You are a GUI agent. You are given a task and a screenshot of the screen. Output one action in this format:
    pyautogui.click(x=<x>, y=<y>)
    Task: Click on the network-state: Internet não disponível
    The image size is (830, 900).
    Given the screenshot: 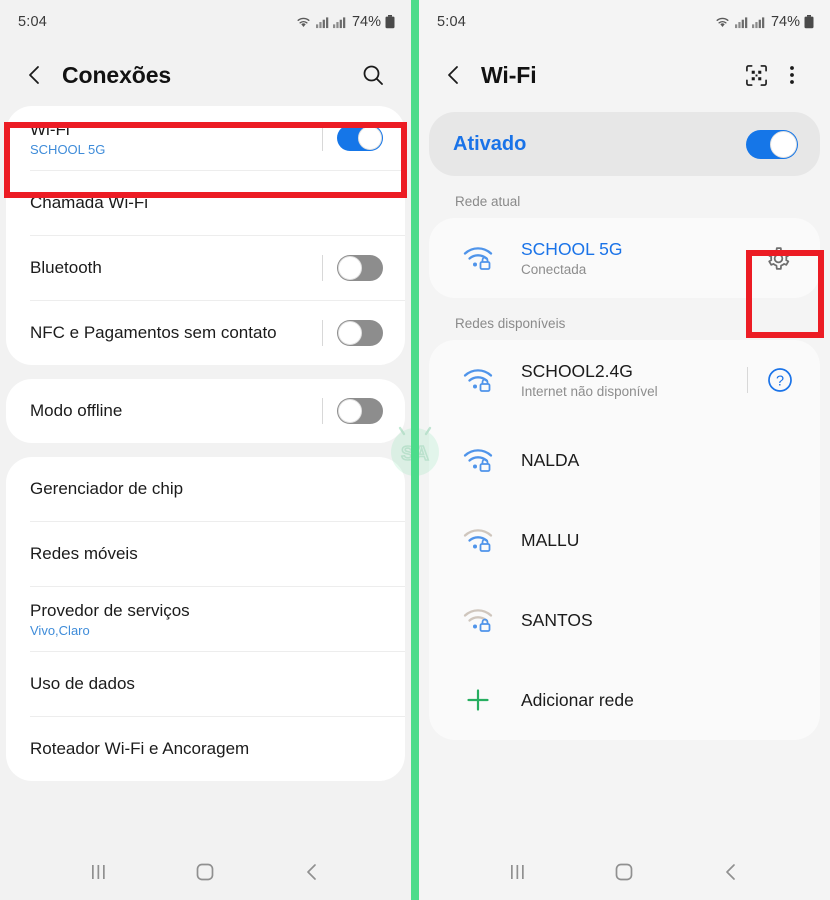 What is the action you would take?
    pyautogui.click(x=589, y=391)
    